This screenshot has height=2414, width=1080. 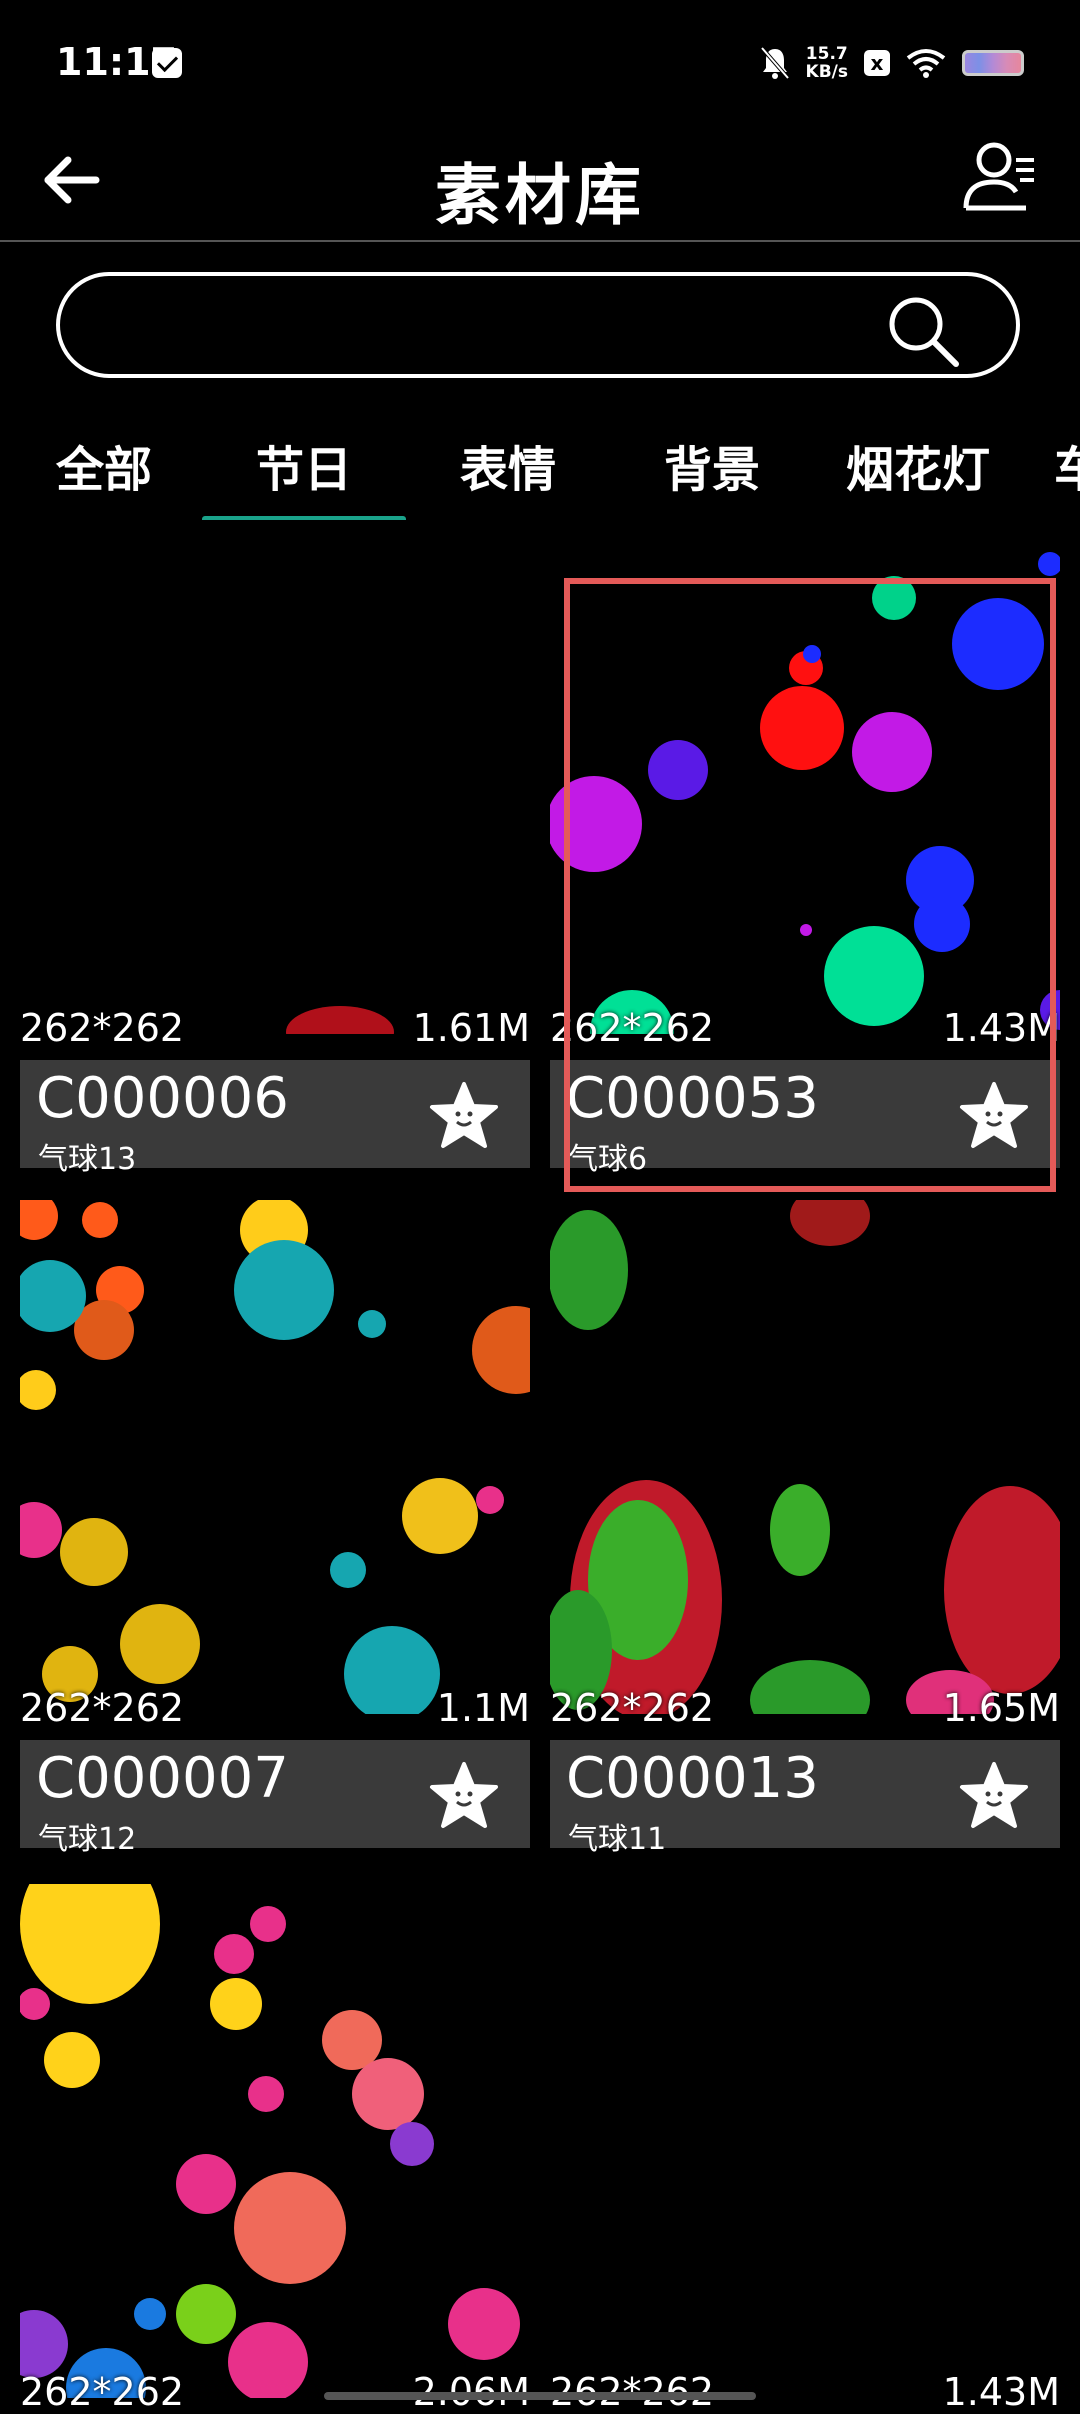 What do you see at coordinates (1001, 1708) in the screenshot?
I see `material-file-size: 1.65M` at bounding box center [1001, 1708].